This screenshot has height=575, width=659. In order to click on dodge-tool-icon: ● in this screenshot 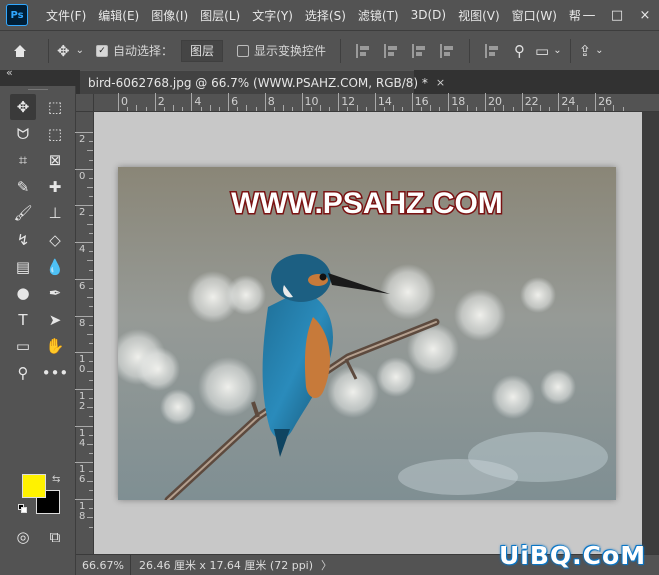, I will do `click(23, 293)`.